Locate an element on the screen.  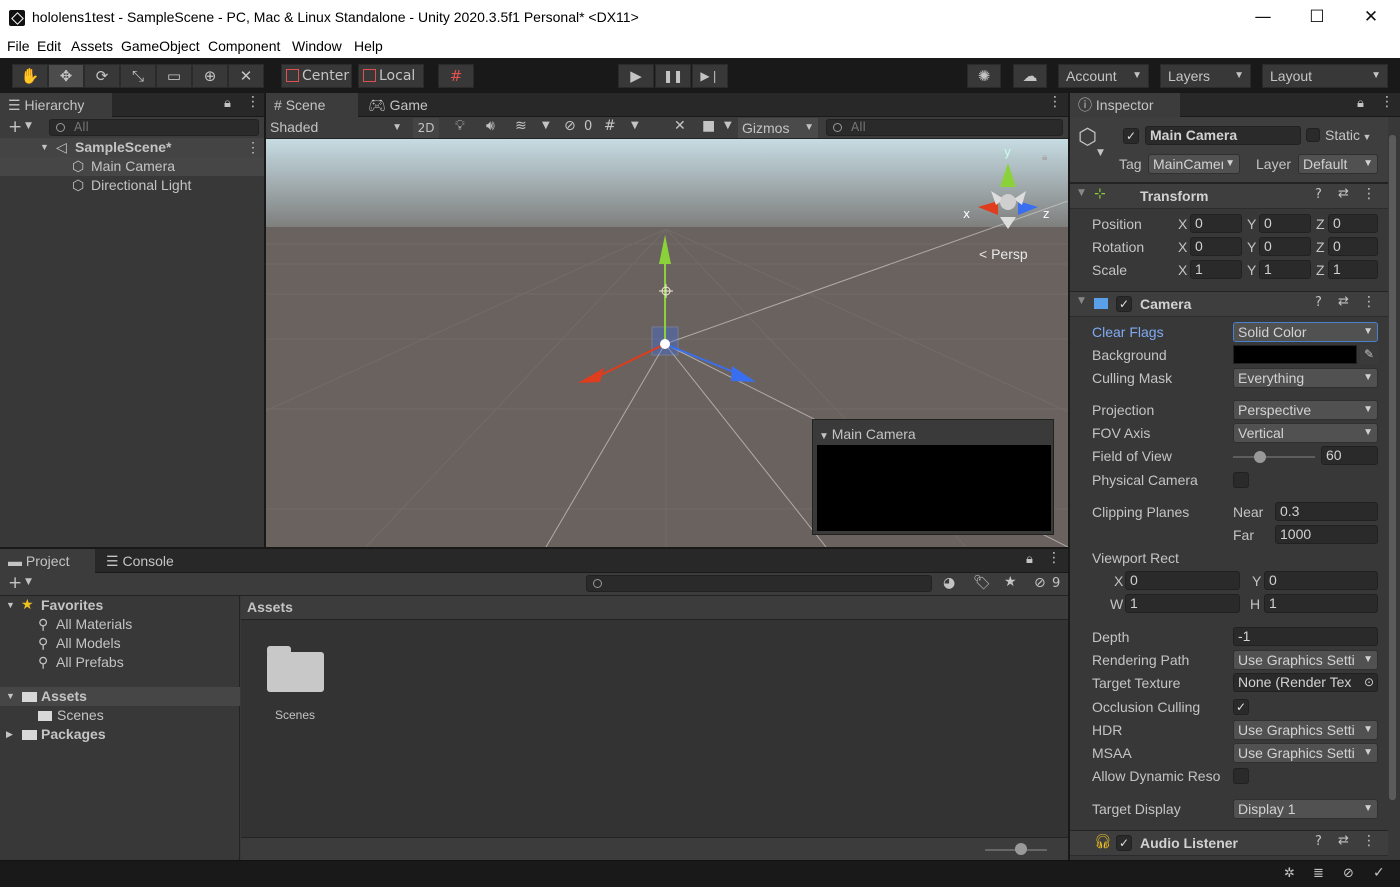
tab-inspector: ⓘ Inspector is located at coordinates (1125, 105).